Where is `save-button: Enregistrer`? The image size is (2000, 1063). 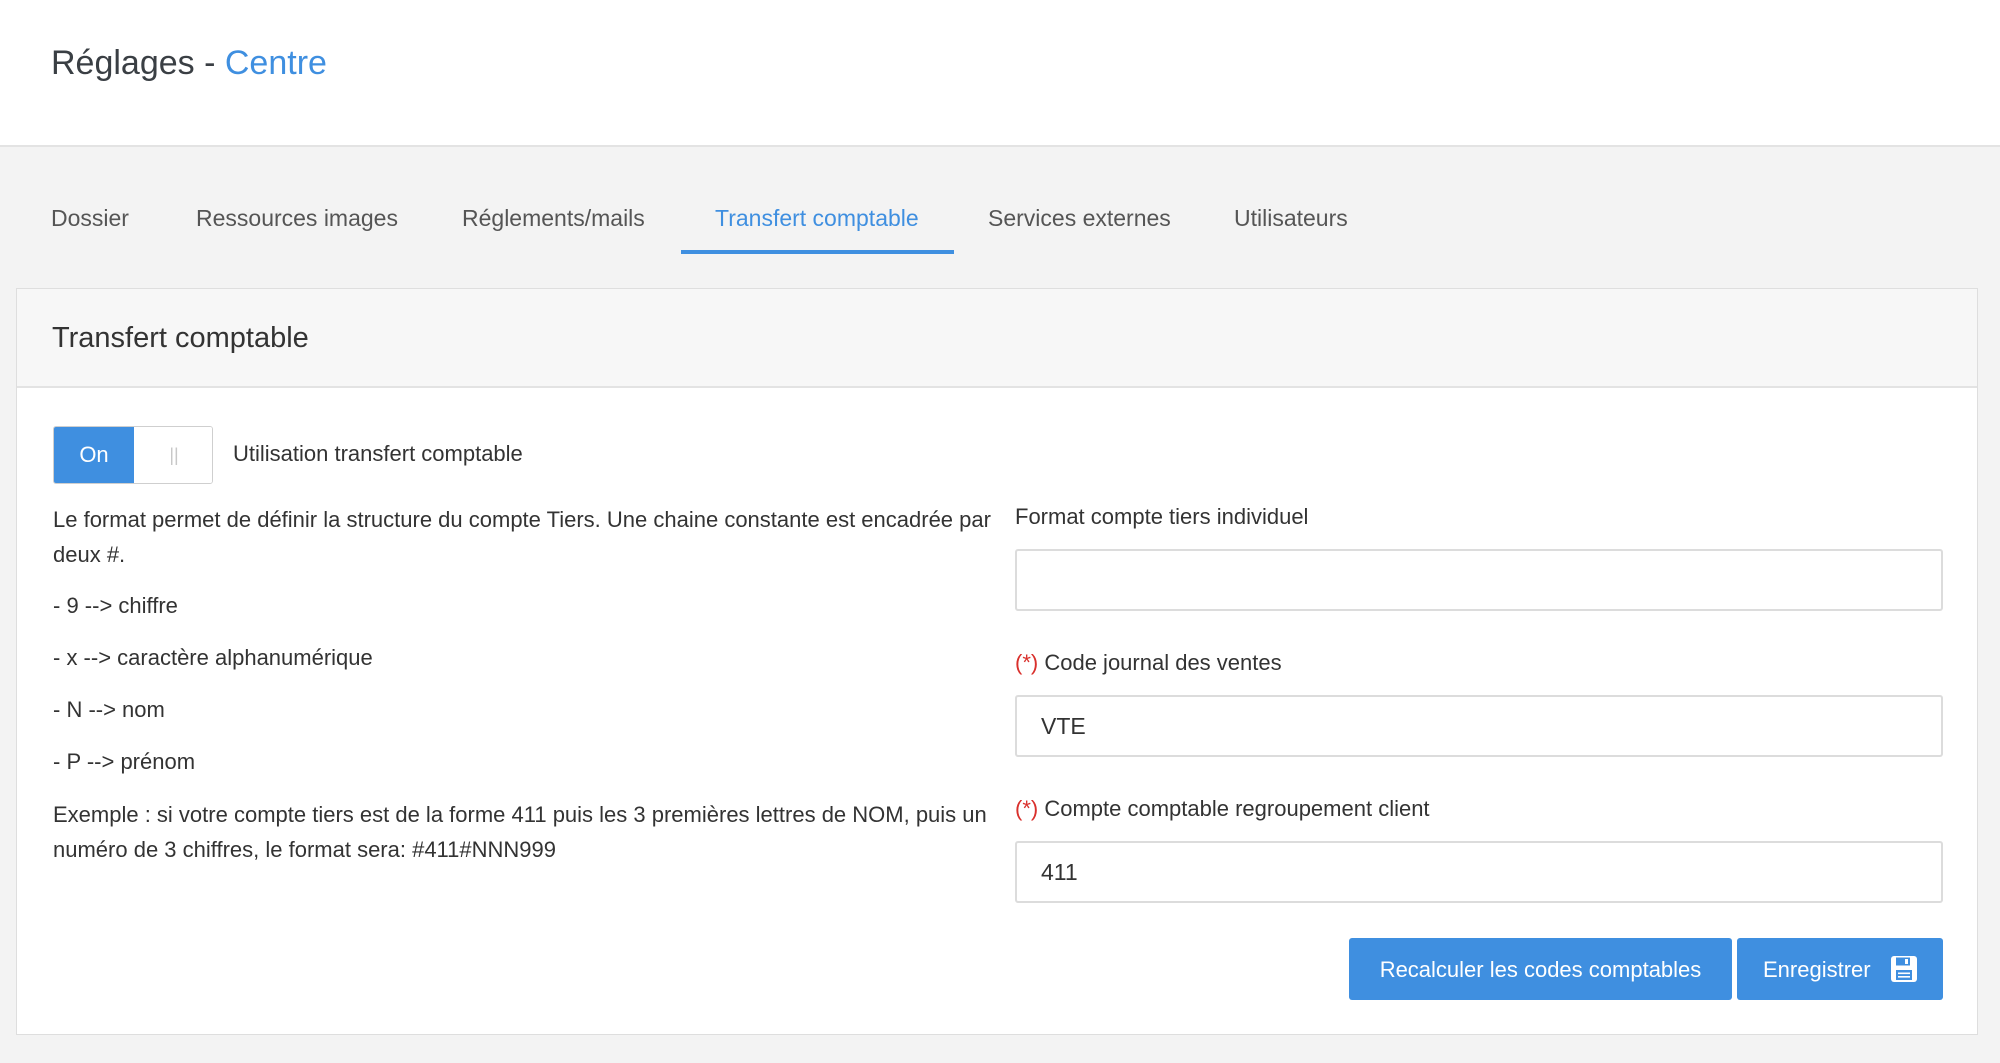 save-button: Enregistrer is located at coordinates (1840, 969).